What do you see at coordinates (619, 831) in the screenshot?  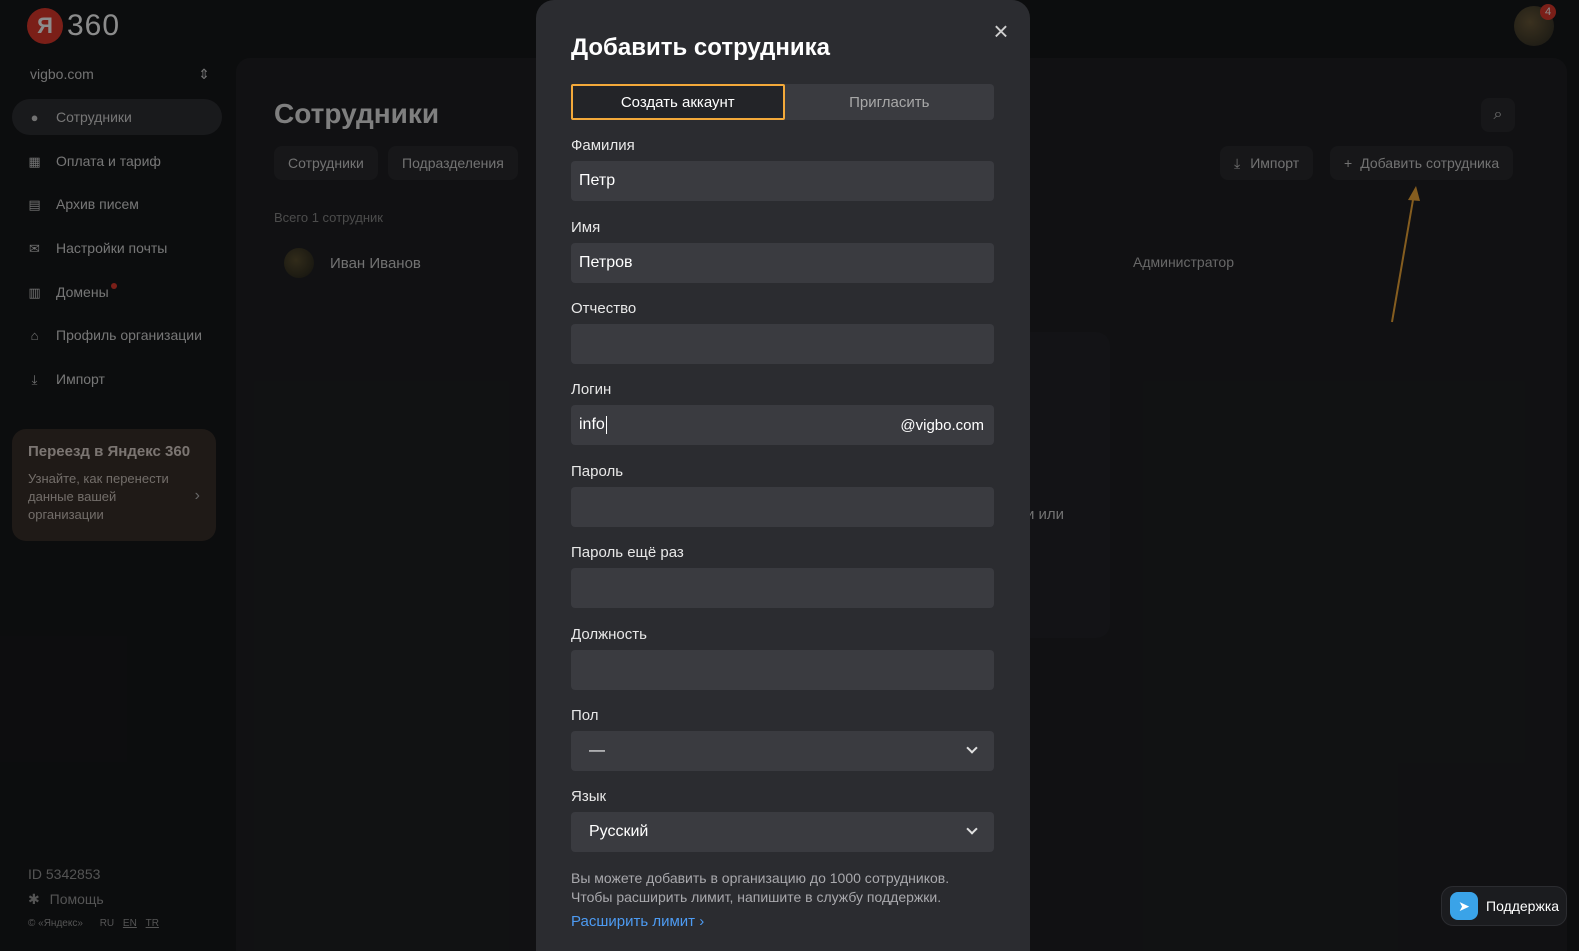 I see `language-value: Русский` at bounding box center [619, 831].